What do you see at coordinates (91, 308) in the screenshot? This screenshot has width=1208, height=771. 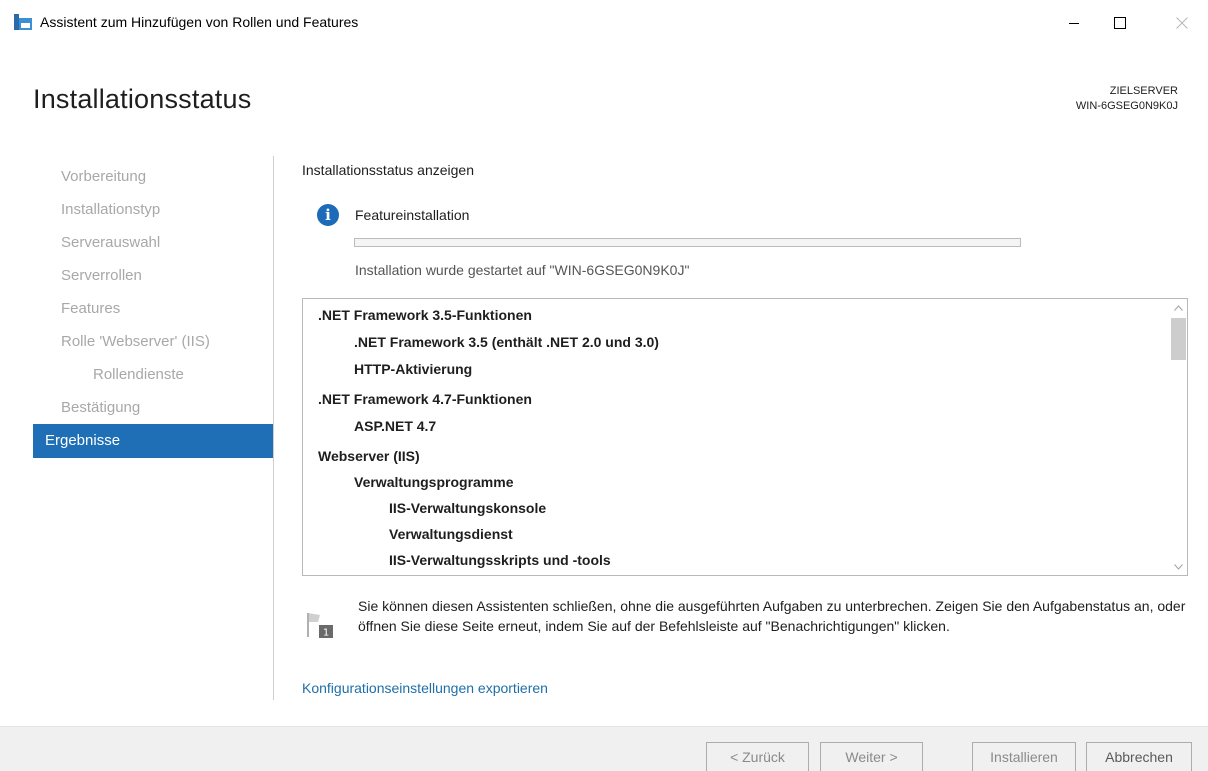 I see `nav-item-features: Features` at bounding box center [91, 308].